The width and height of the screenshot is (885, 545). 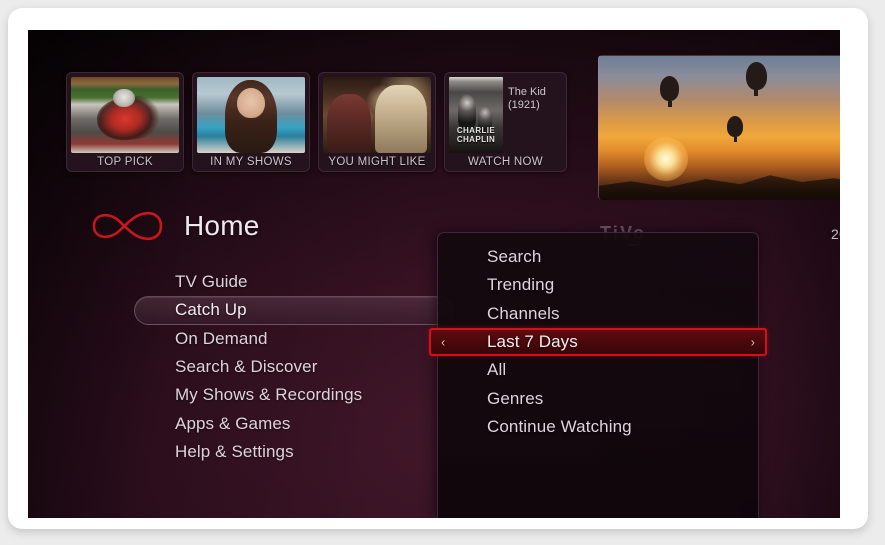 I want to click on movie-title-block: The Kid (1921), so click(x=535, y=115).